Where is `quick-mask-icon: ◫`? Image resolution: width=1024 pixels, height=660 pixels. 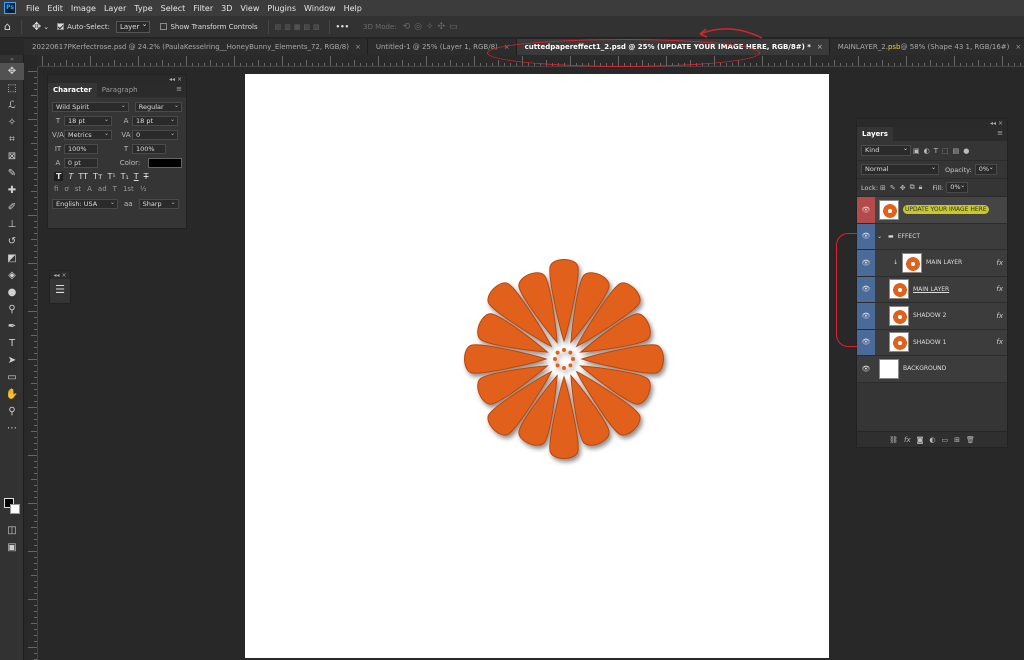 quick-mask-icon: ◫ is located at coordinates (12, 530).